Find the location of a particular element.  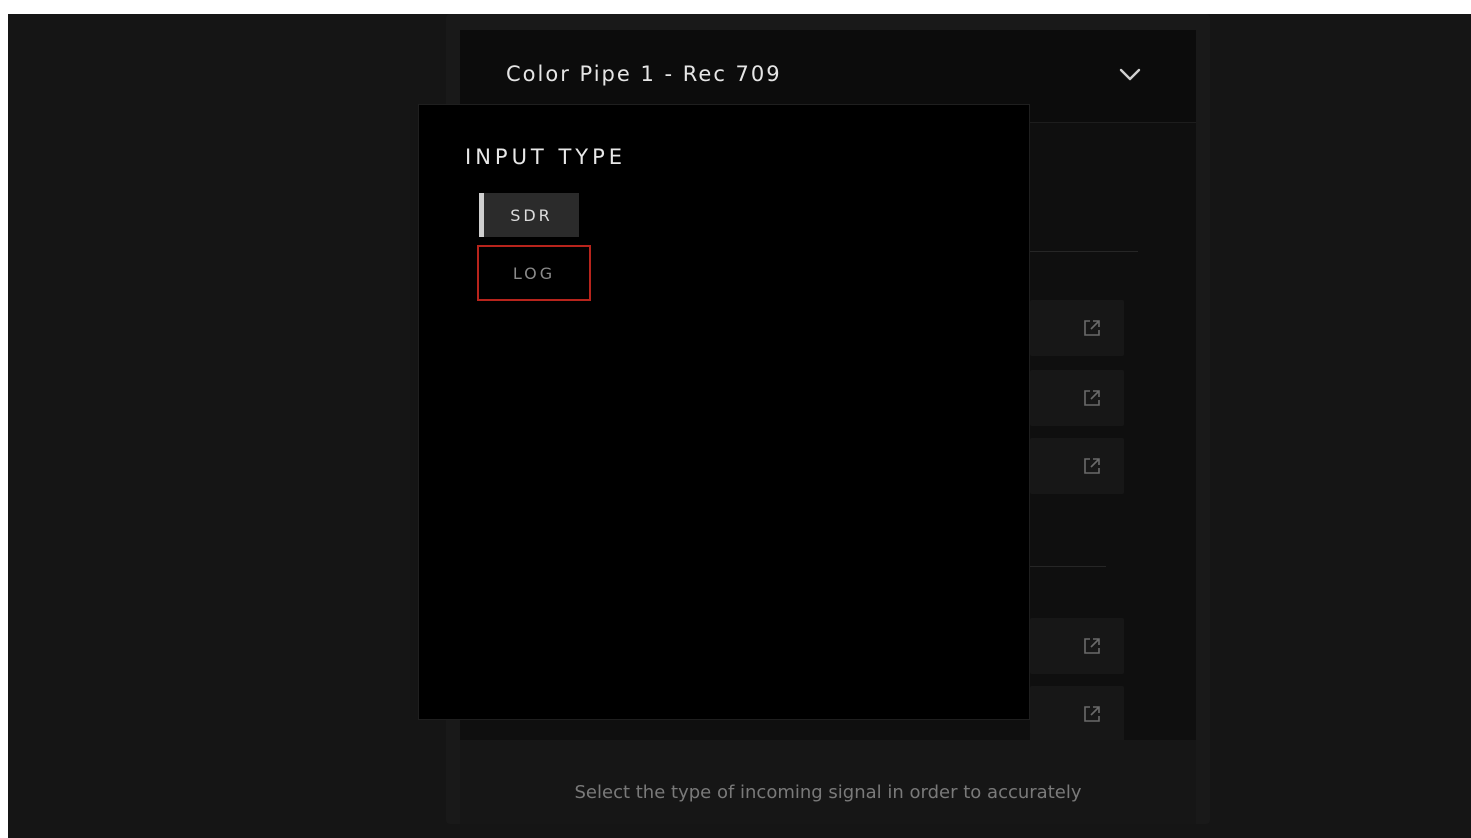

popup-title: INPUT TYPE is located at coordinates (546, 157).